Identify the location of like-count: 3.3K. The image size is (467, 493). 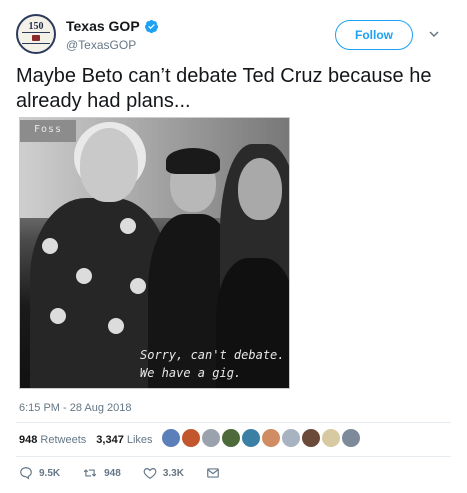
(173, 473).